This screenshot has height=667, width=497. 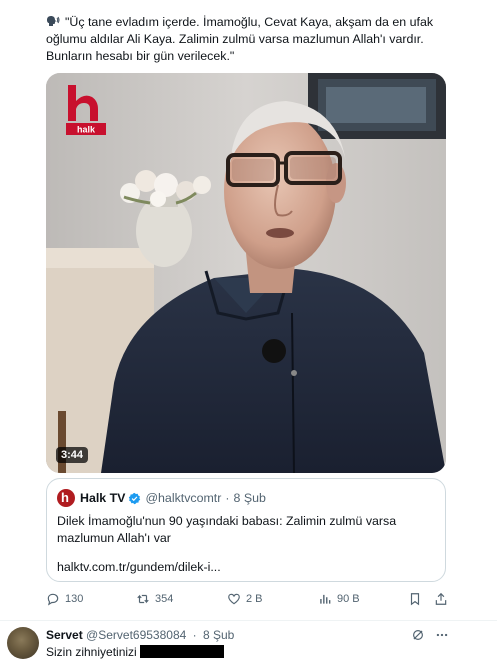 I want to click on like-button: 2 B, so click(x=245, y=599).